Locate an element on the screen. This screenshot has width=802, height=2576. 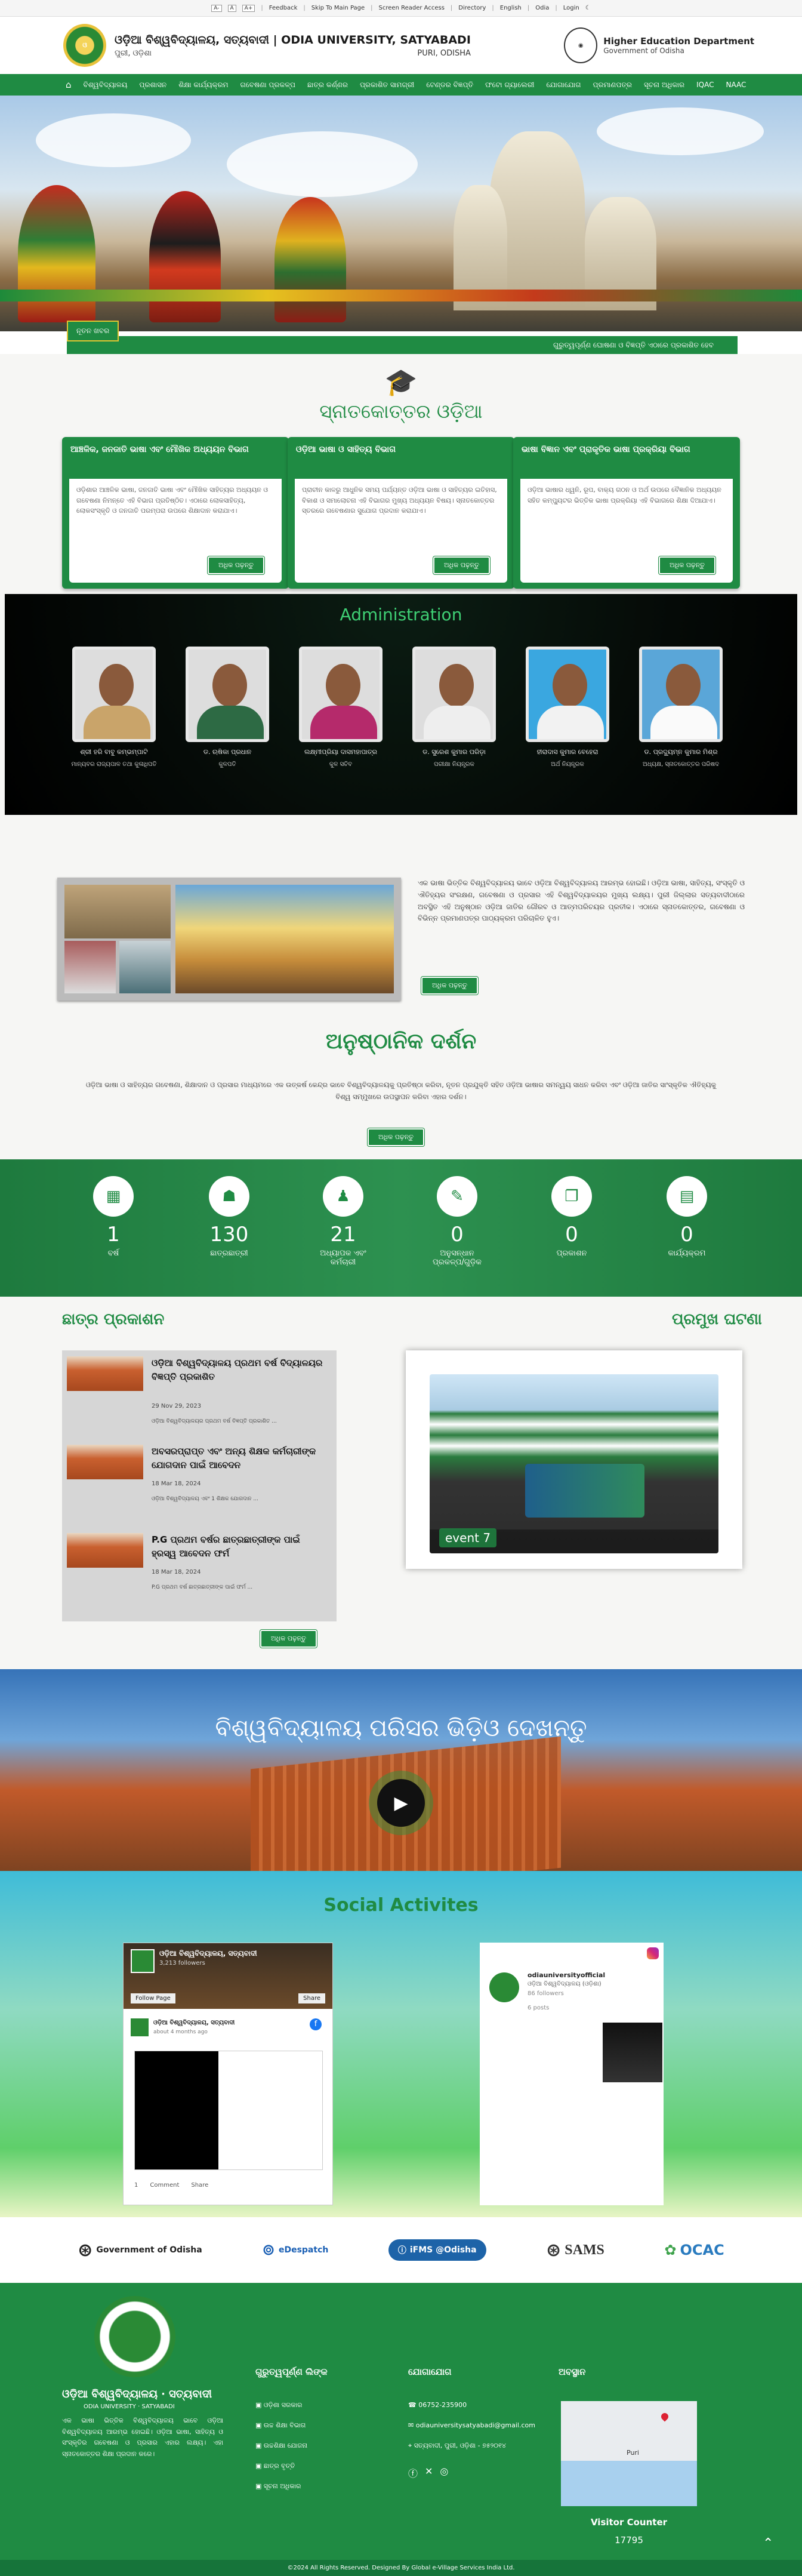
ig-post-thumb is located at coordinates (632, 2052).